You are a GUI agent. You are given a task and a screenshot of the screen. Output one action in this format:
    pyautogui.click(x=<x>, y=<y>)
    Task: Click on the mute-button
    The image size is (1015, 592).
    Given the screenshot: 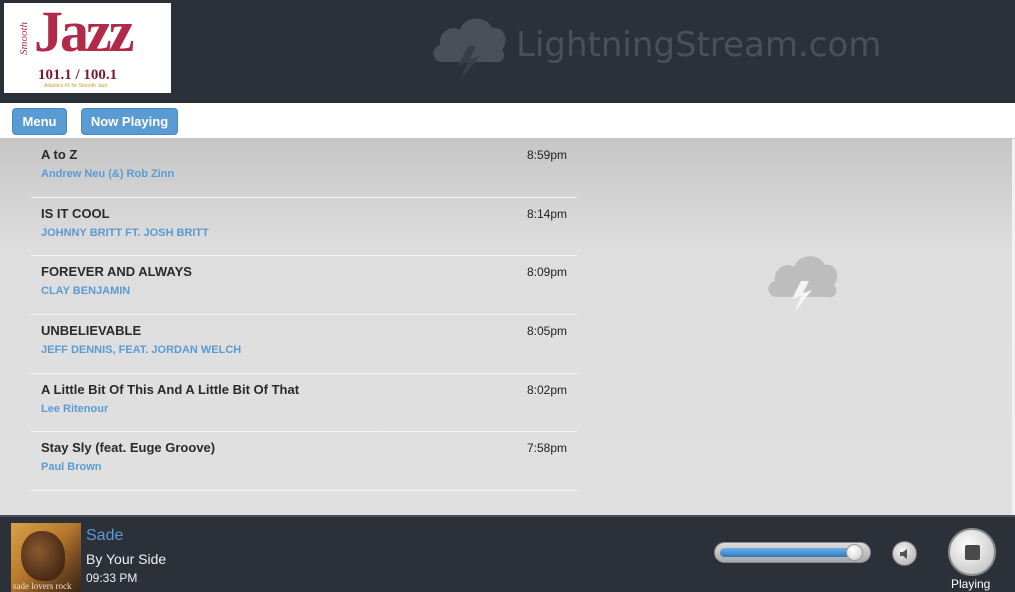 What is the action you would take?
    pyautogui.click(x=904, y=553)
    